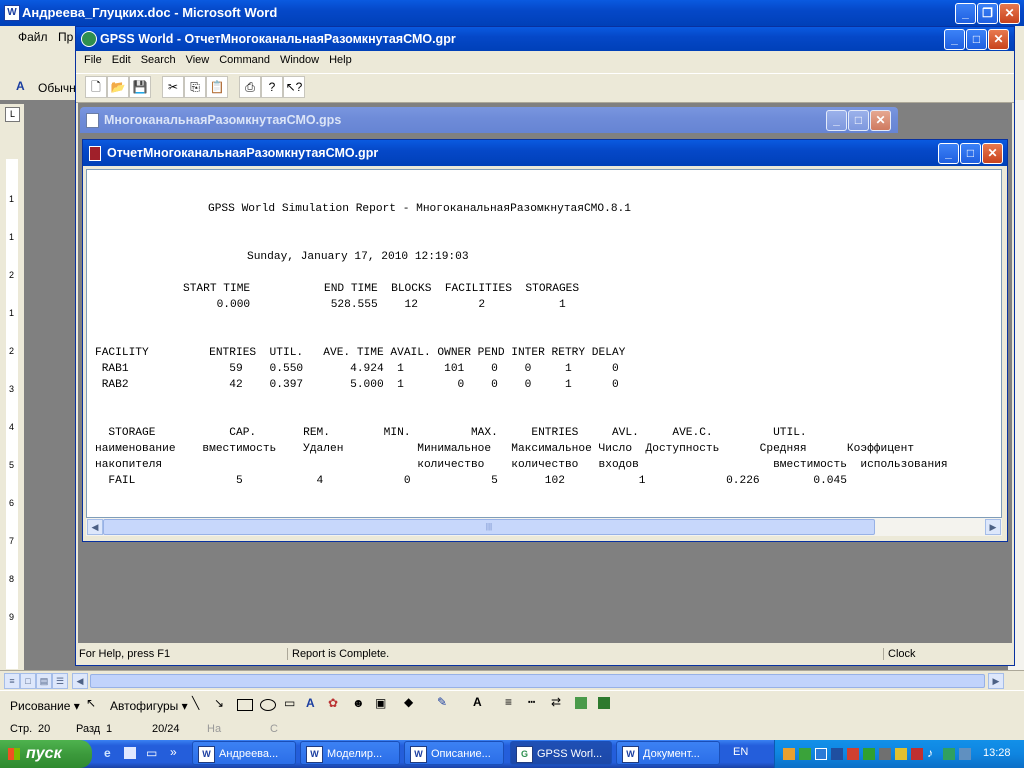  Describe the element at coordinates (976, 39) in the screenshot. I see `gpss-maximize-button: □` at that location.